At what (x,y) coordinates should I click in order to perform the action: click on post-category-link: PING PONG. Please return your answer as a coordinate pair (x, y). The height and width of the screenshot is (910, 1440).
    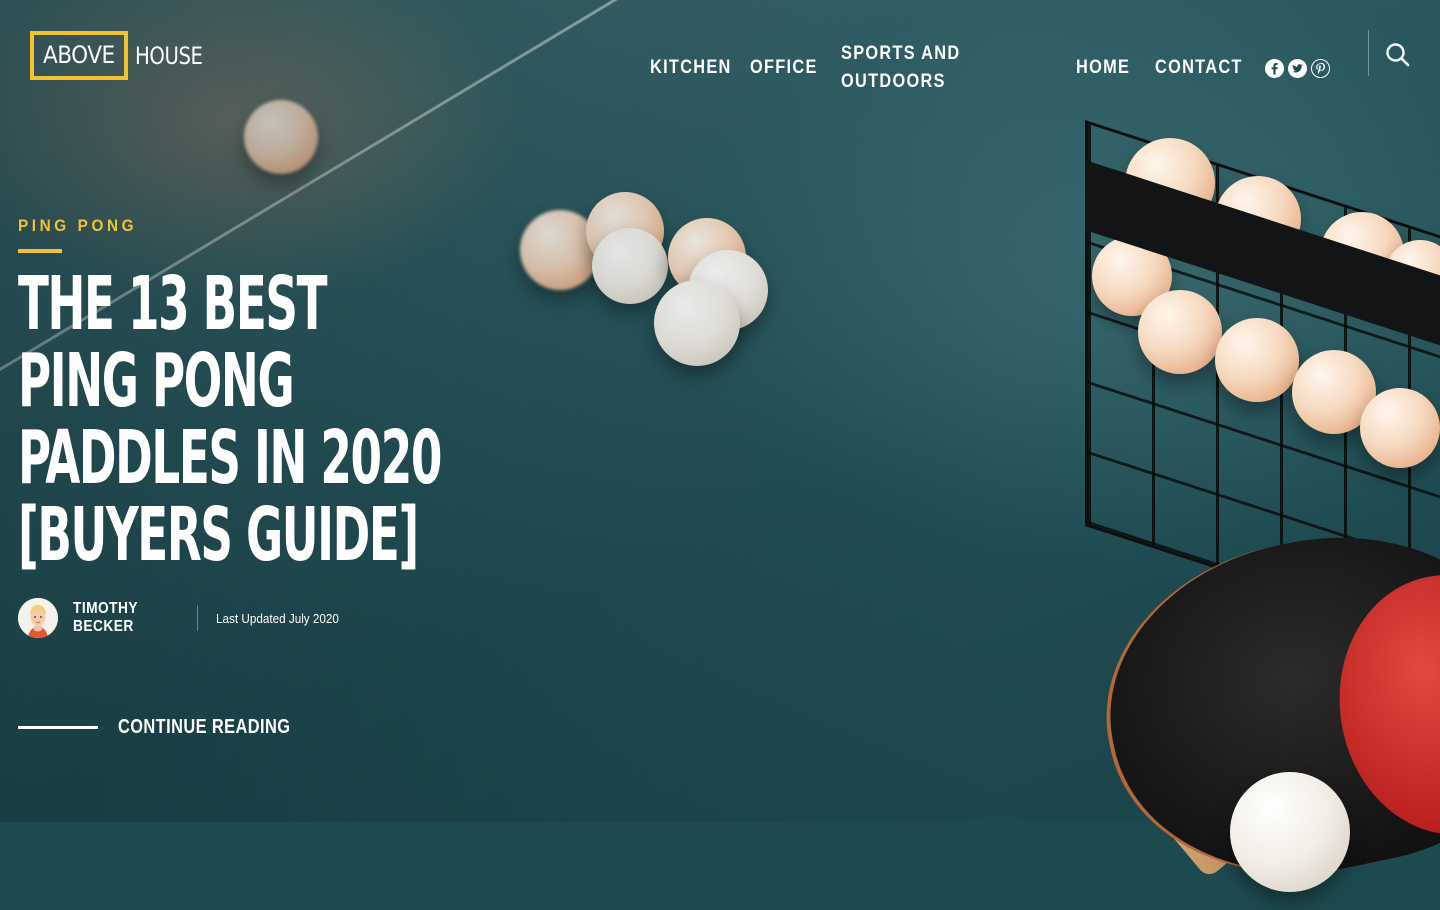
    Looking at the image, I should click on (77, 226).